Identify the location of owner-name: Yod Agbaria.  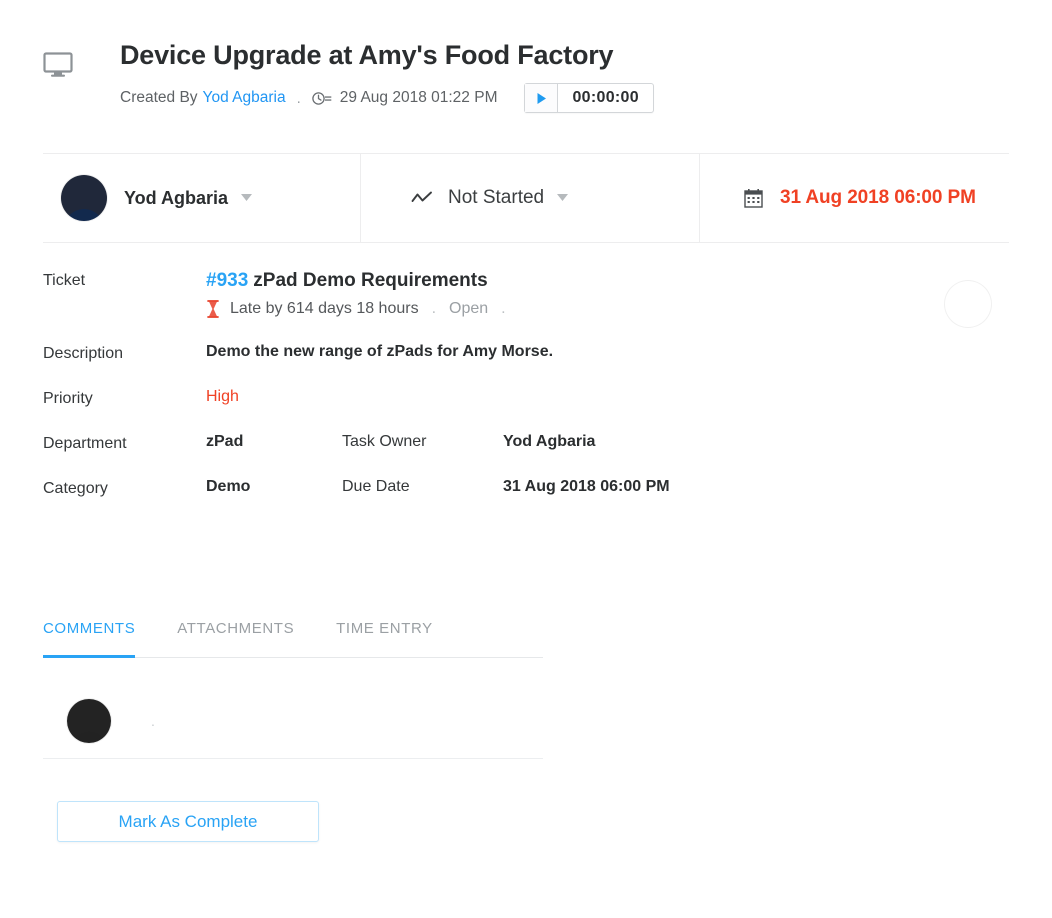
(176, 197).